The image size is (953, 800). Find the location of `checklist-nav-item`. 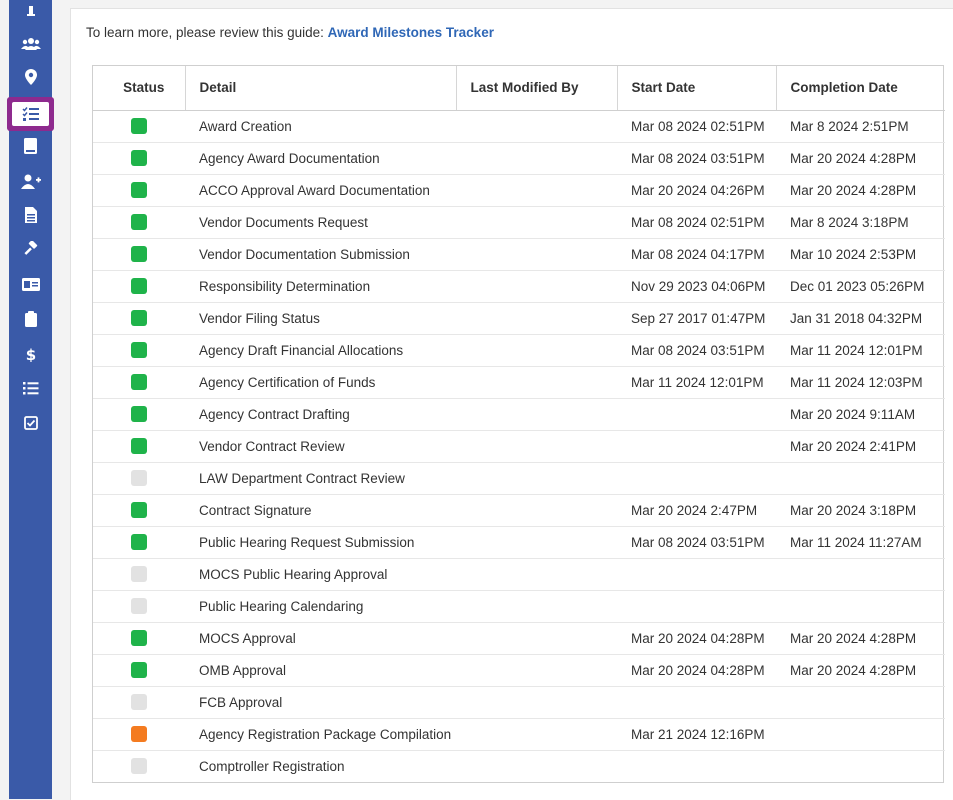

checklist-nav-item is located at coordinates (30, 423).